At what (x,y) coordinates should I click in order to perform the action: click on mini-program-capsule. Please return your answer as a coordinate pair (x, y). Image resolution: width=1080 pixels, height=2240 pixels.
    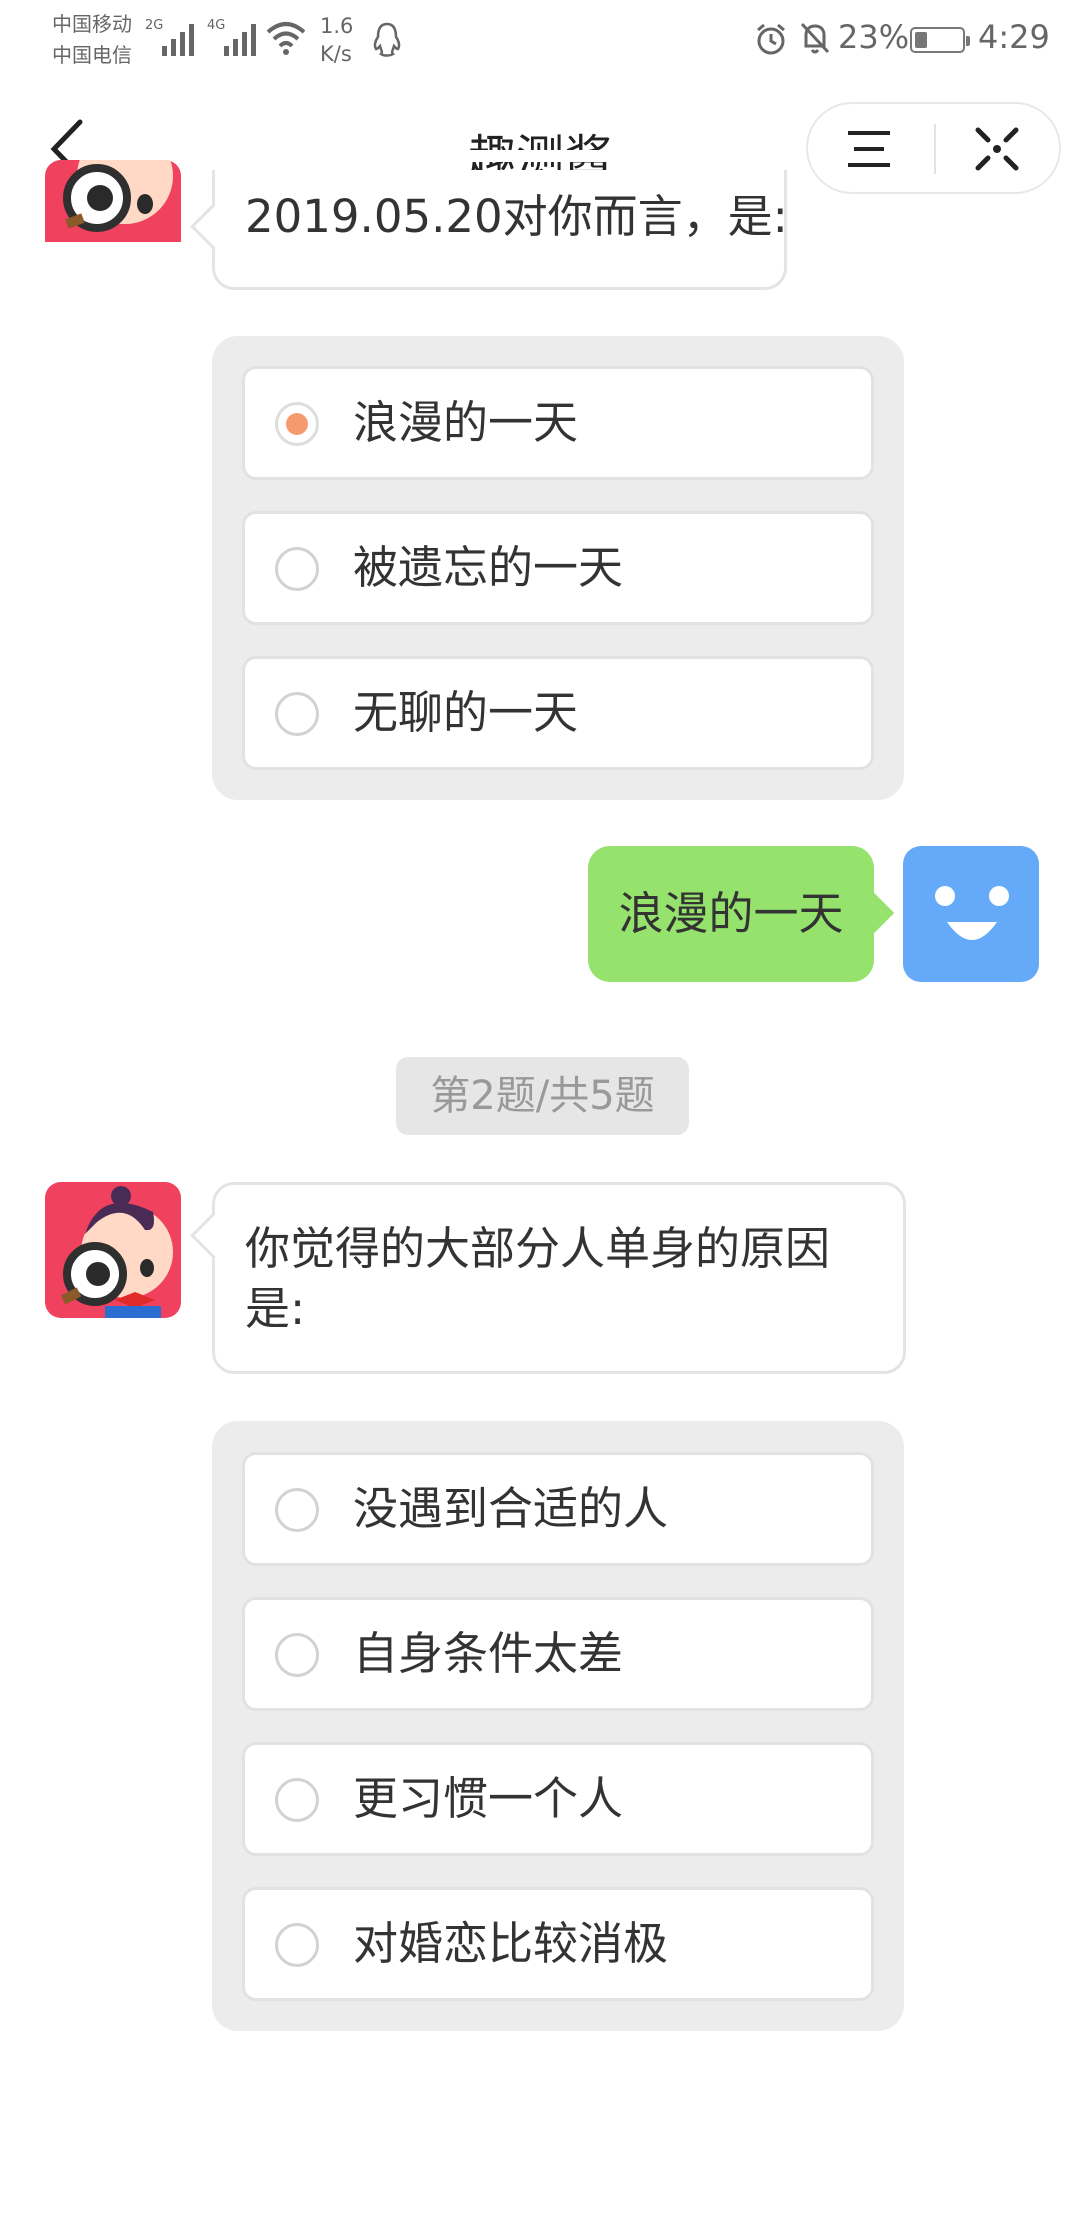
    Looking at the image, I should click on (933, 148).